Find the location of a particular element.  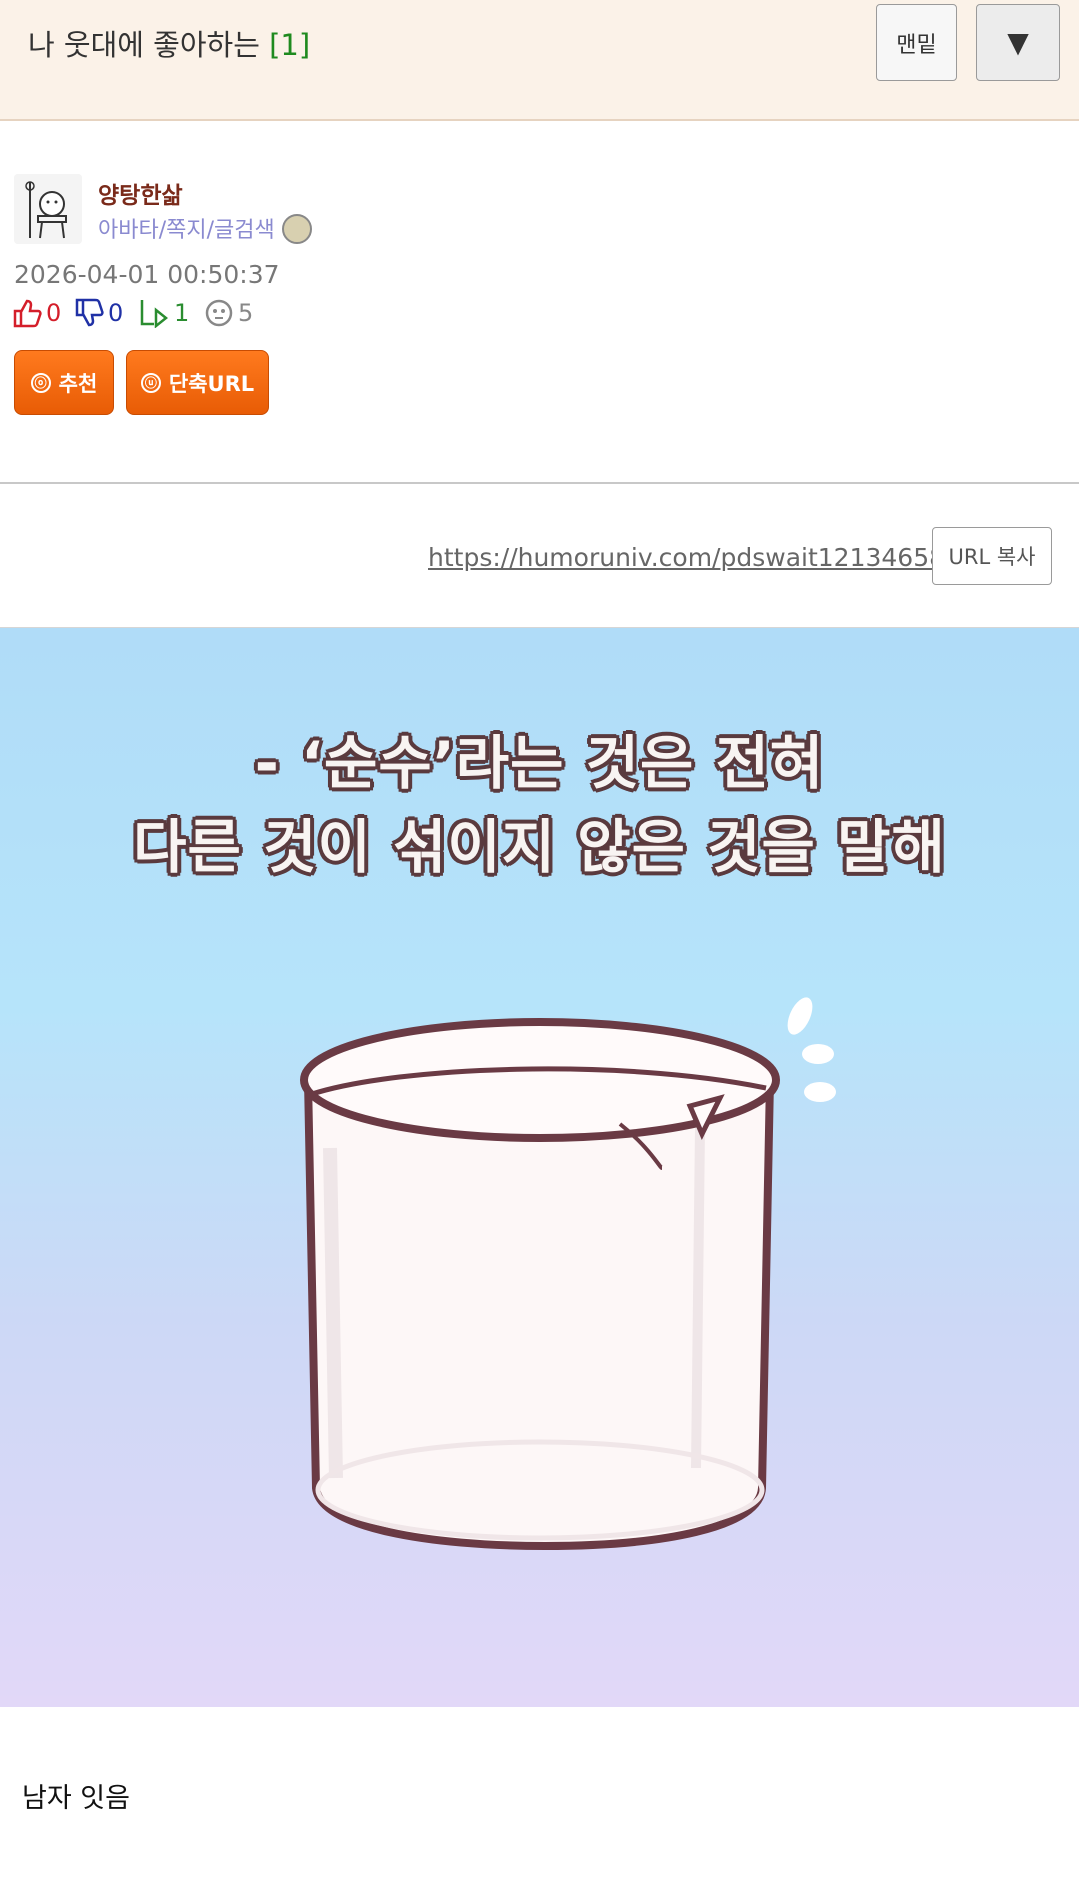

scroll-bottom-button: 맨밑 is located at coordinates (916, 42).